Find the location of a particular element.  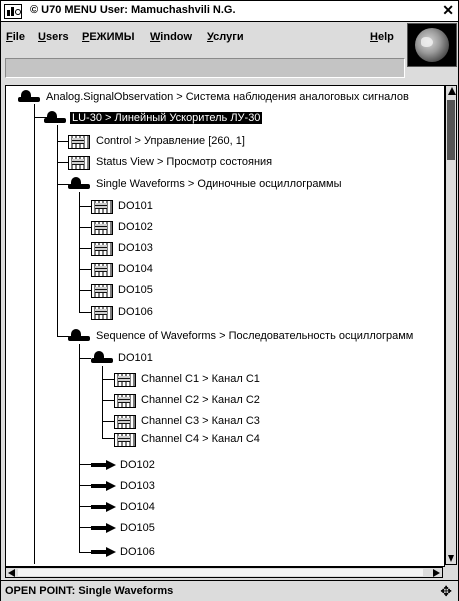

tree-node-single-do104: DO104 is located at coordinates (141, 270).